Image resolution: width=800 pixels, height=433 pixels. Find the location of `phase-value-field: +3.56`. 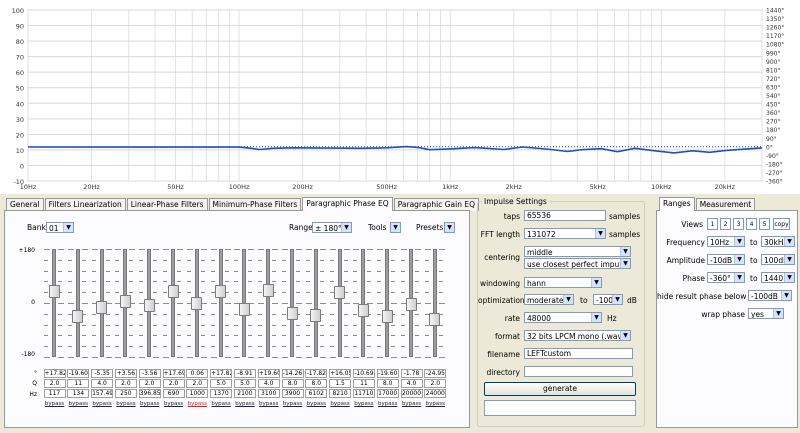

phase-value-field: +3.56 is located at coordinates (125, 373).